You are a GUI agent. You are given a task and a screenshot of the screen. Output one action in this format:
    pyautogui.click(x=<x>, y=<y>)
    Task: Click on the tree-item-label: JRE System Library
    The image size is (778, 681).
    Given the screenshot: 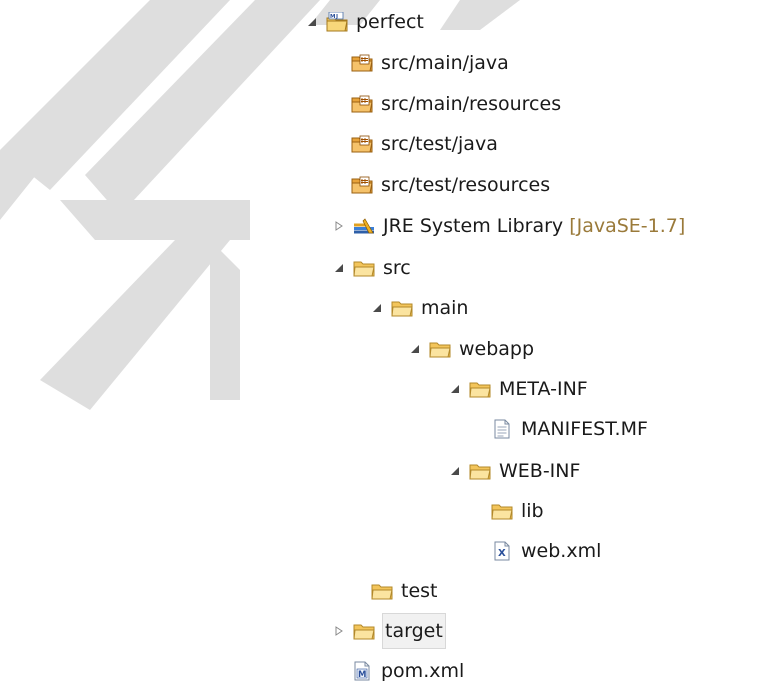 What is the action you would take?
    pyautogui.click(x=473, y=226)
    